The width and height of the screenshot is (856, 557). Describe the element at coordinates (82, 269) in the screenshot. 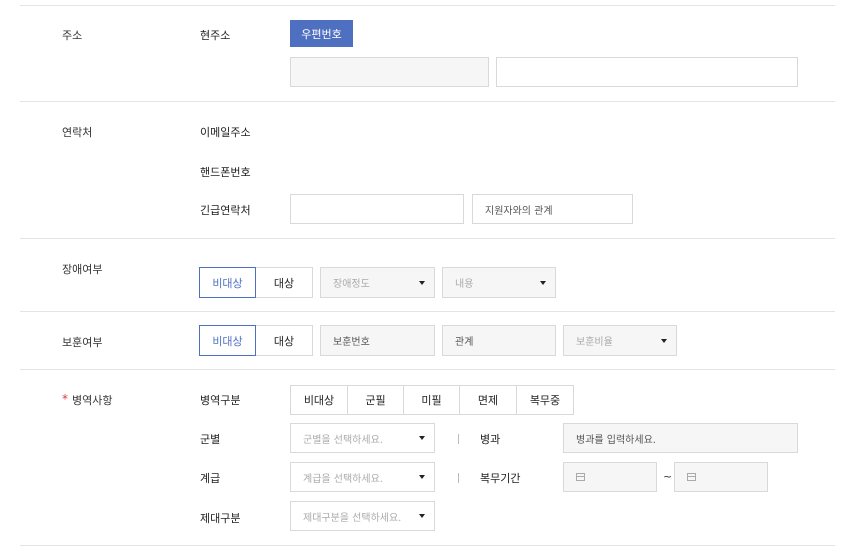

I see `disability-section-label: 장애여부` at that location.